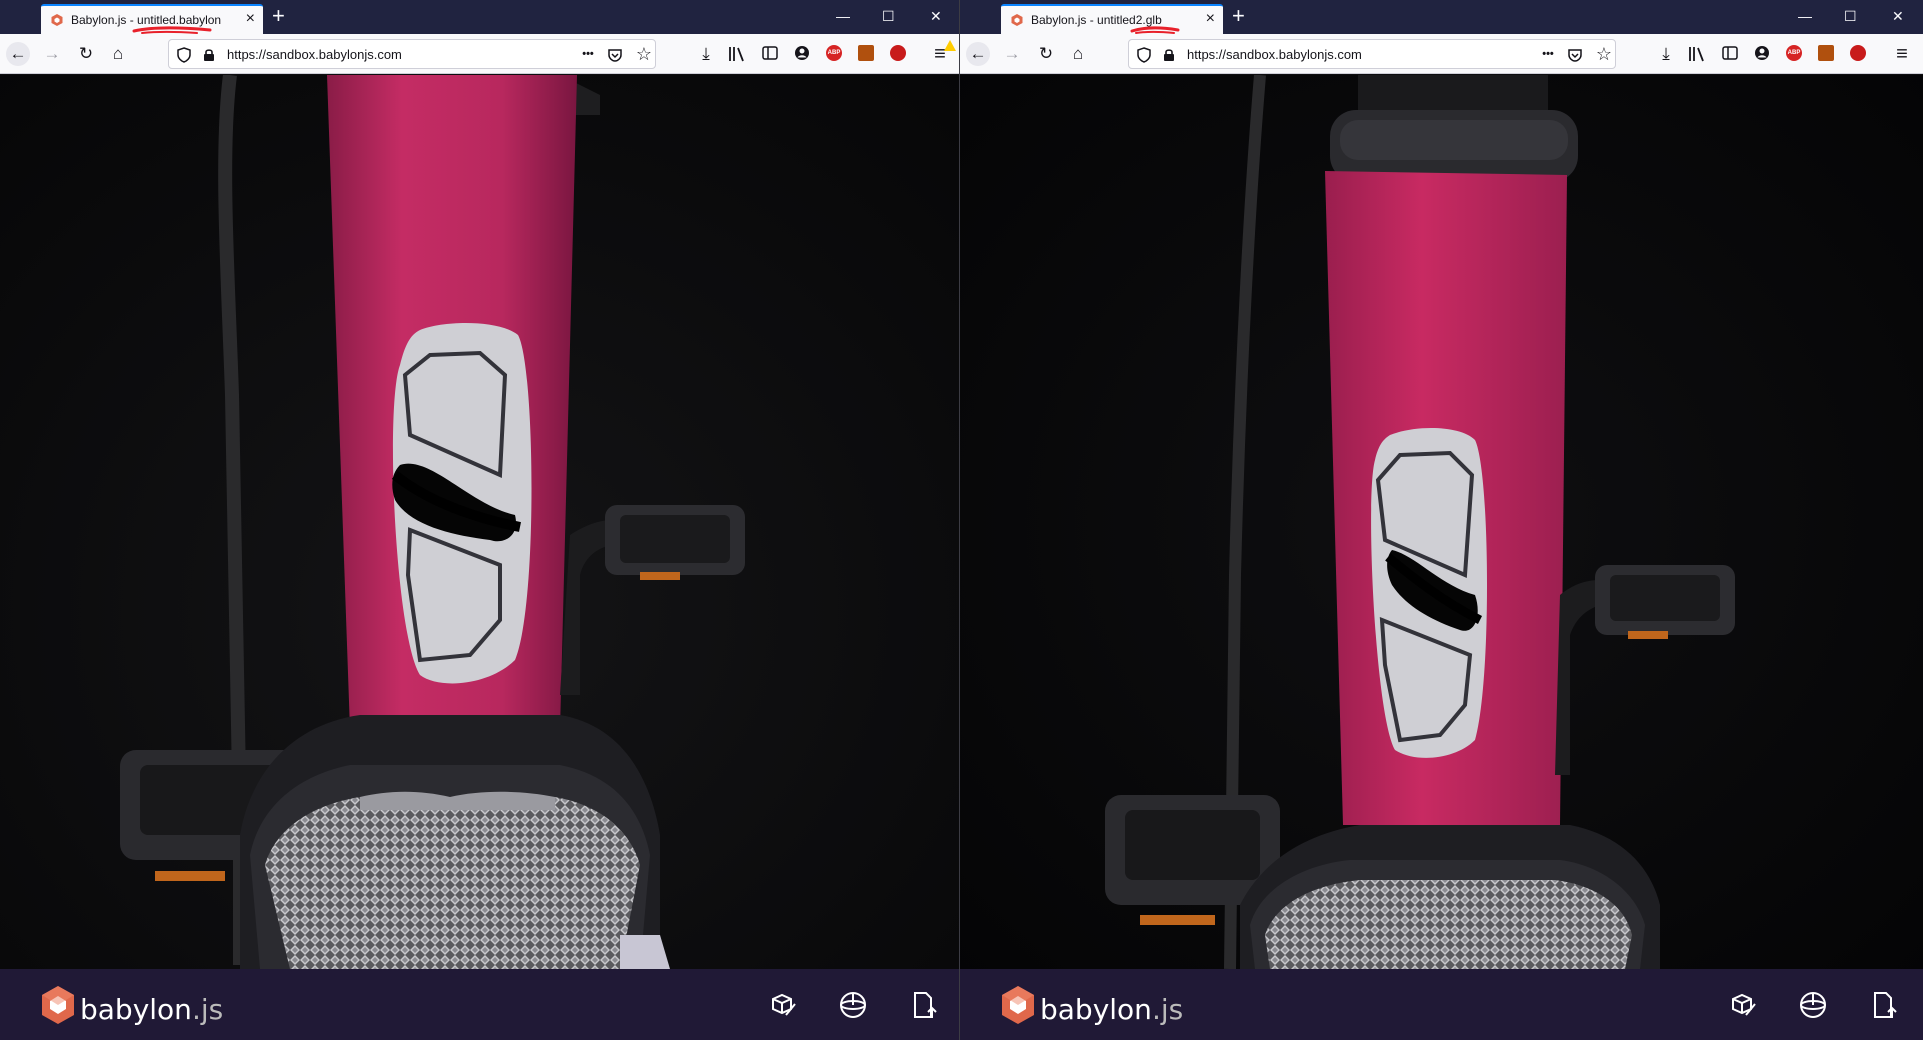 The width and height of the screenshot is (1923, 1040). I want to click on warning-icon, so click(950, 45).